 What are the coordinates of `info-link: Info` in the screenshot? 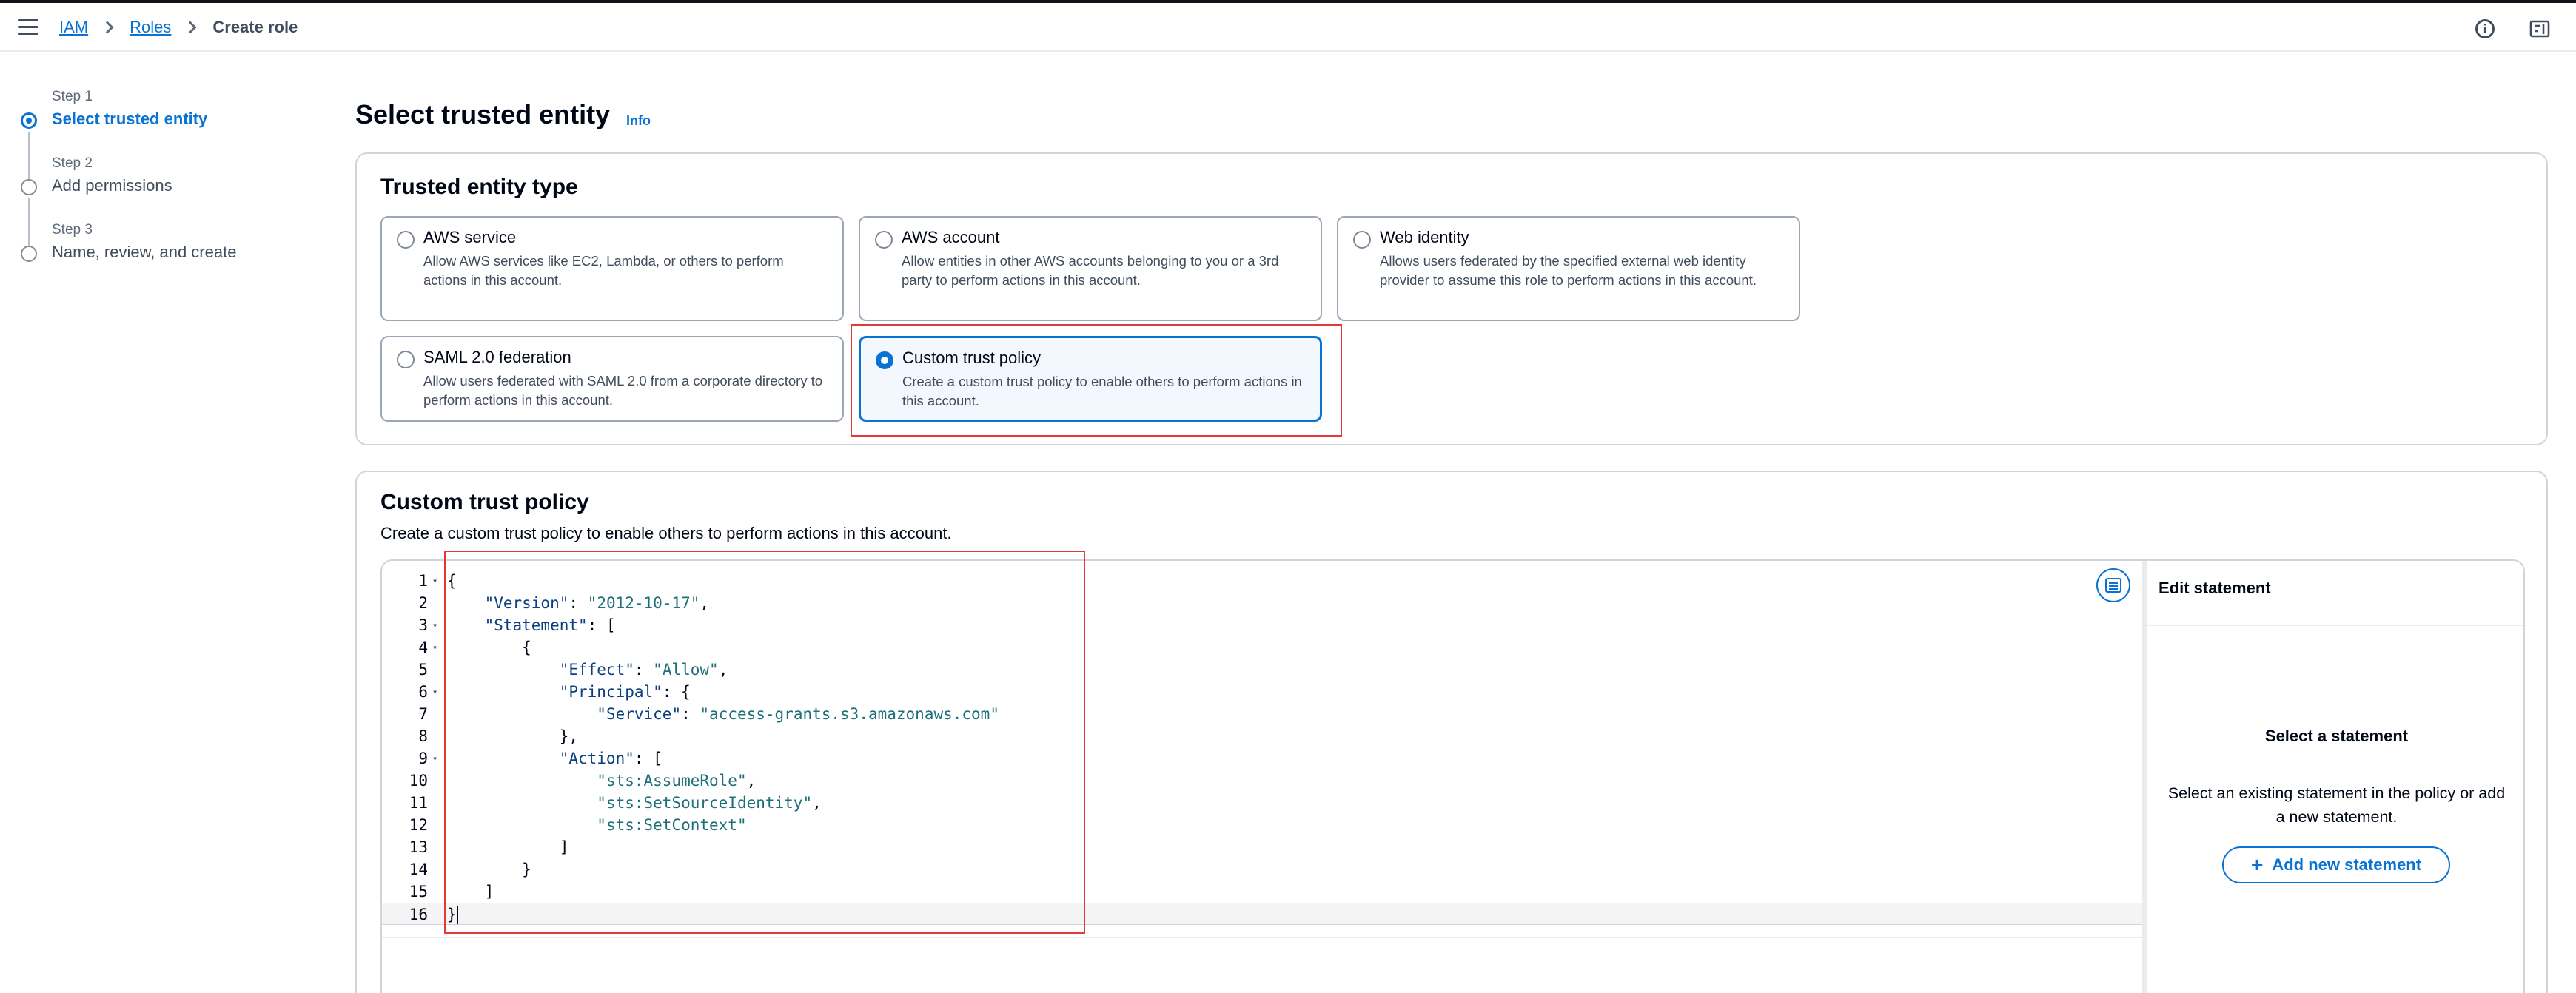 It's located at (638, 121).